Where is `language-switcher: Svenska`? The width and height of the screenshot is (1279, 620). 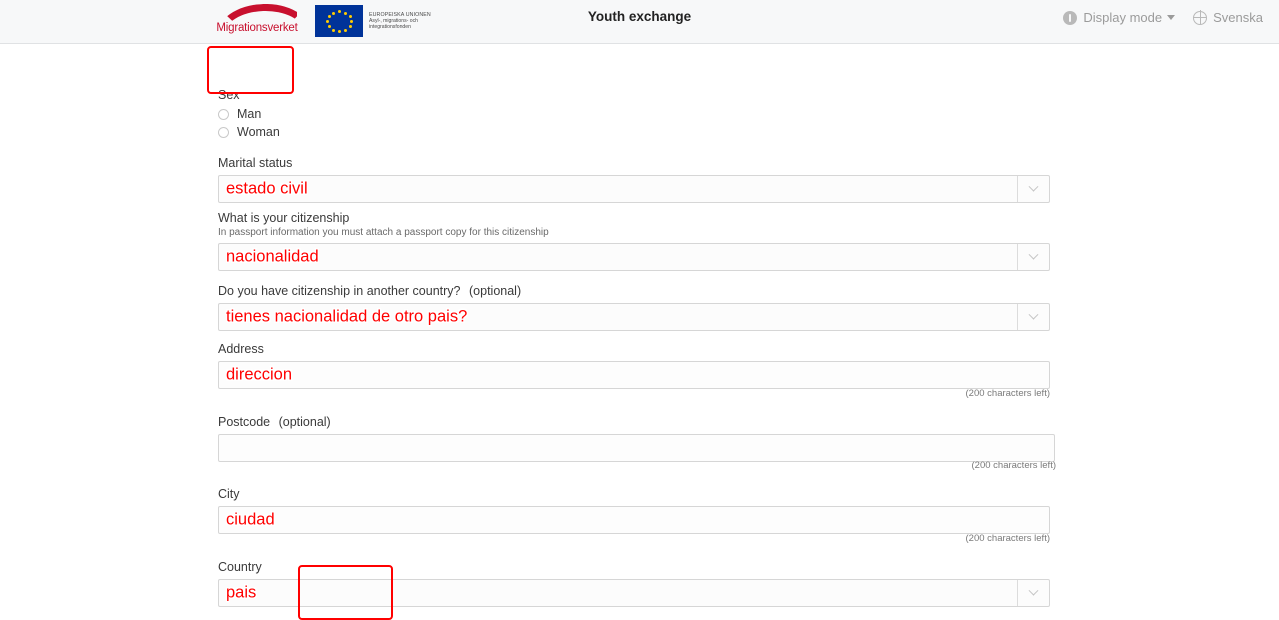 language-switcher: Svenska is located at coordinates (1227, 17).